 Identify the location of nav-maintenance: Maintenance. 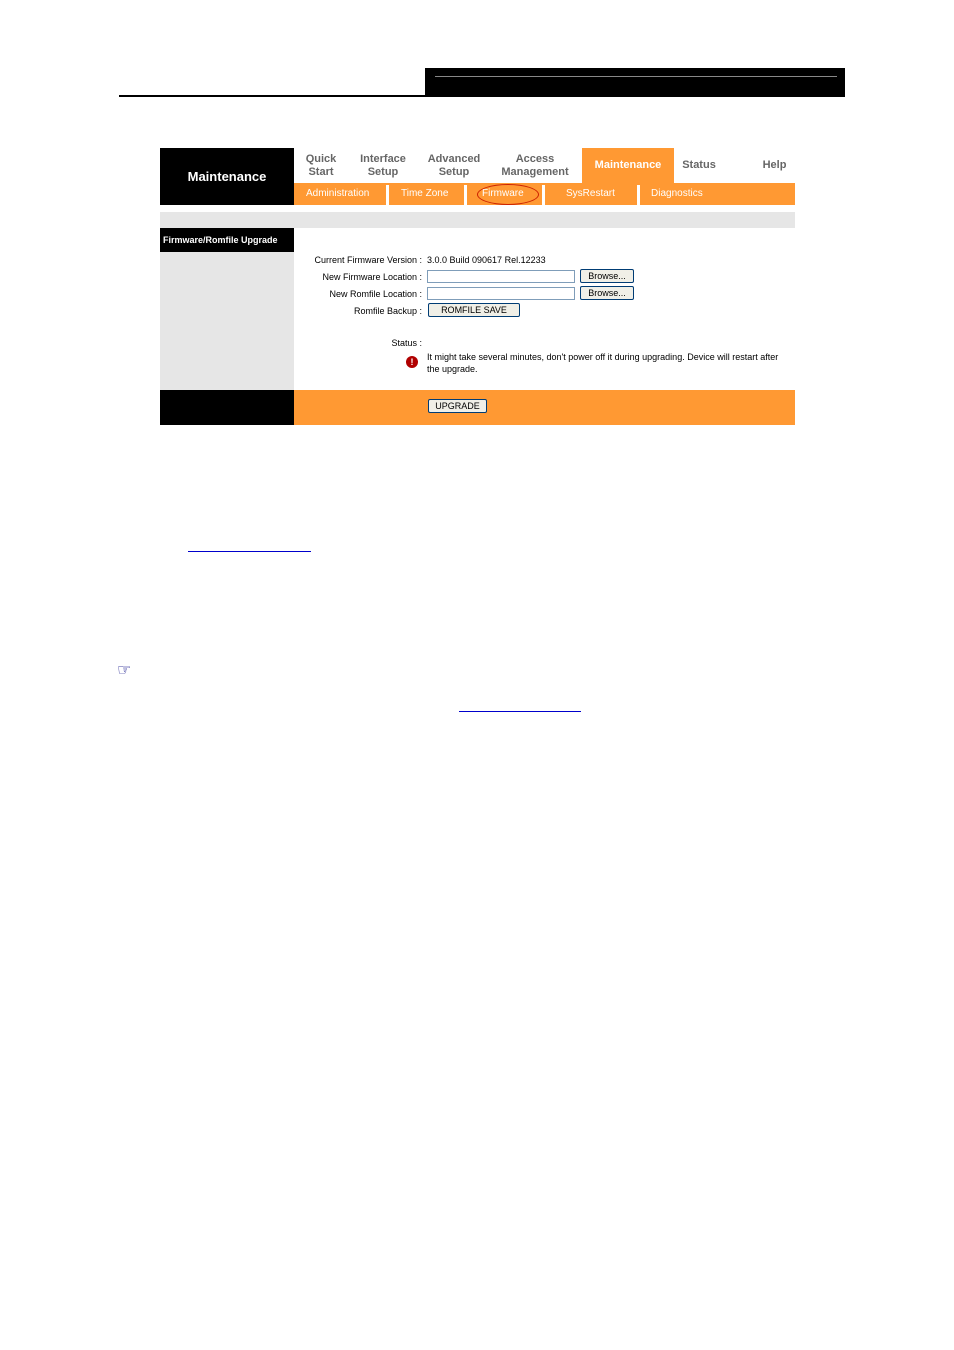
(628, 165).